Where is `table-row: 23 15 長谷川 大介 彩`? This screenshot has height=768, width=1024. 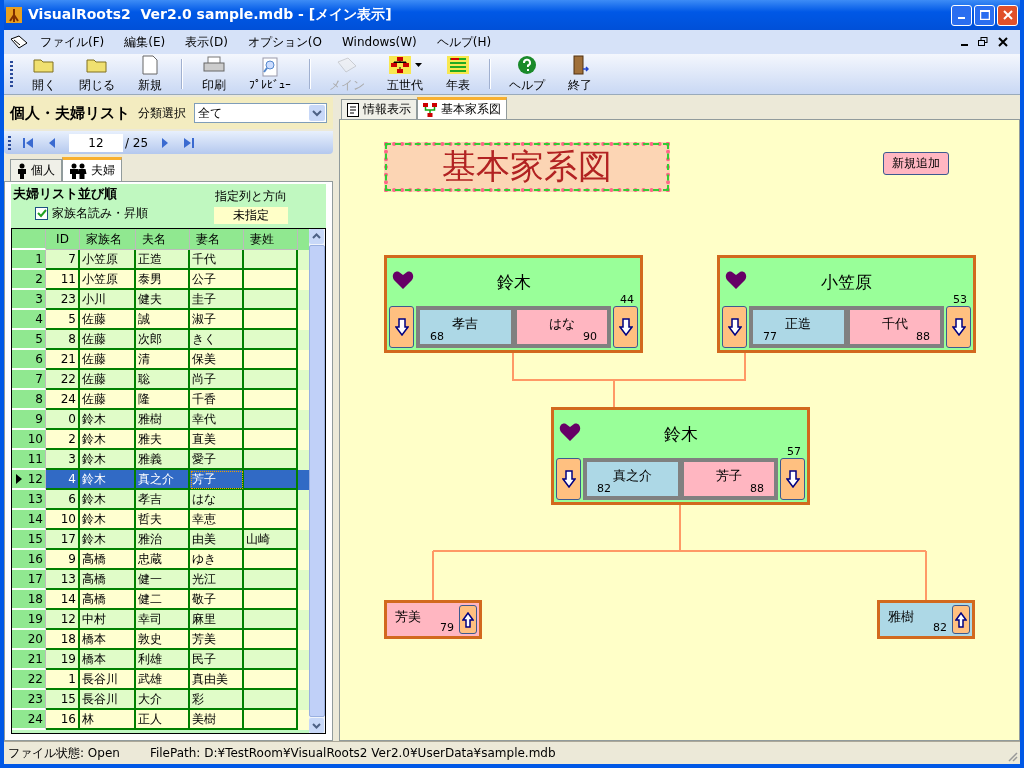 table-row: 23 15 長谷川 大介 彩 is located at coordinates (160, 700).